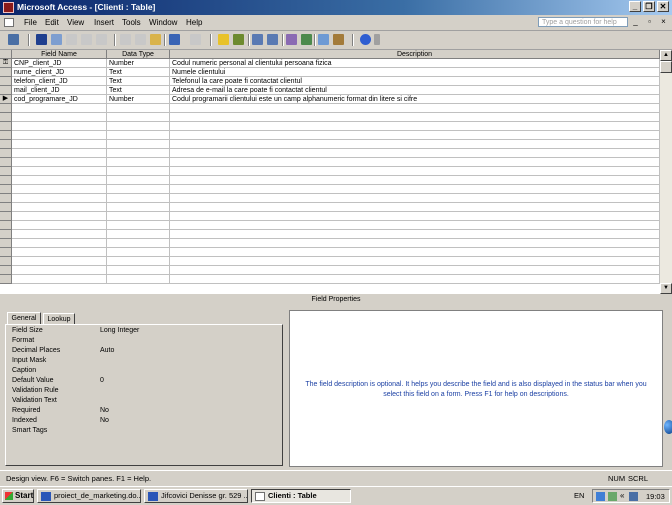  What do you see at coordinates (104, 410) in the screenshot?
I see `property-value: No` at bounding box center [104, 410].